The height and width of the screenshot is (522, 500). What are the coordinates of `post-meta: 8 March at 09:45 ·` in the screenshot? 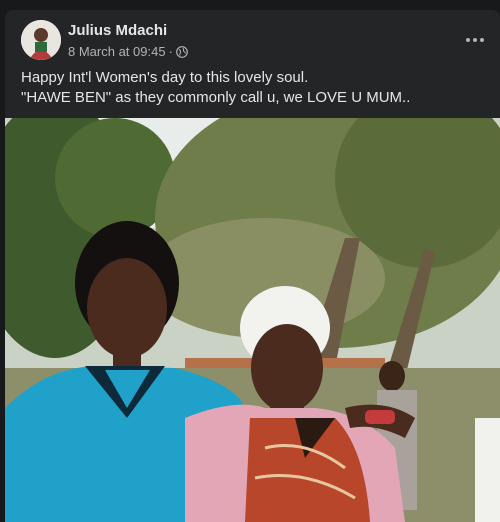 It's located at (128, 51).